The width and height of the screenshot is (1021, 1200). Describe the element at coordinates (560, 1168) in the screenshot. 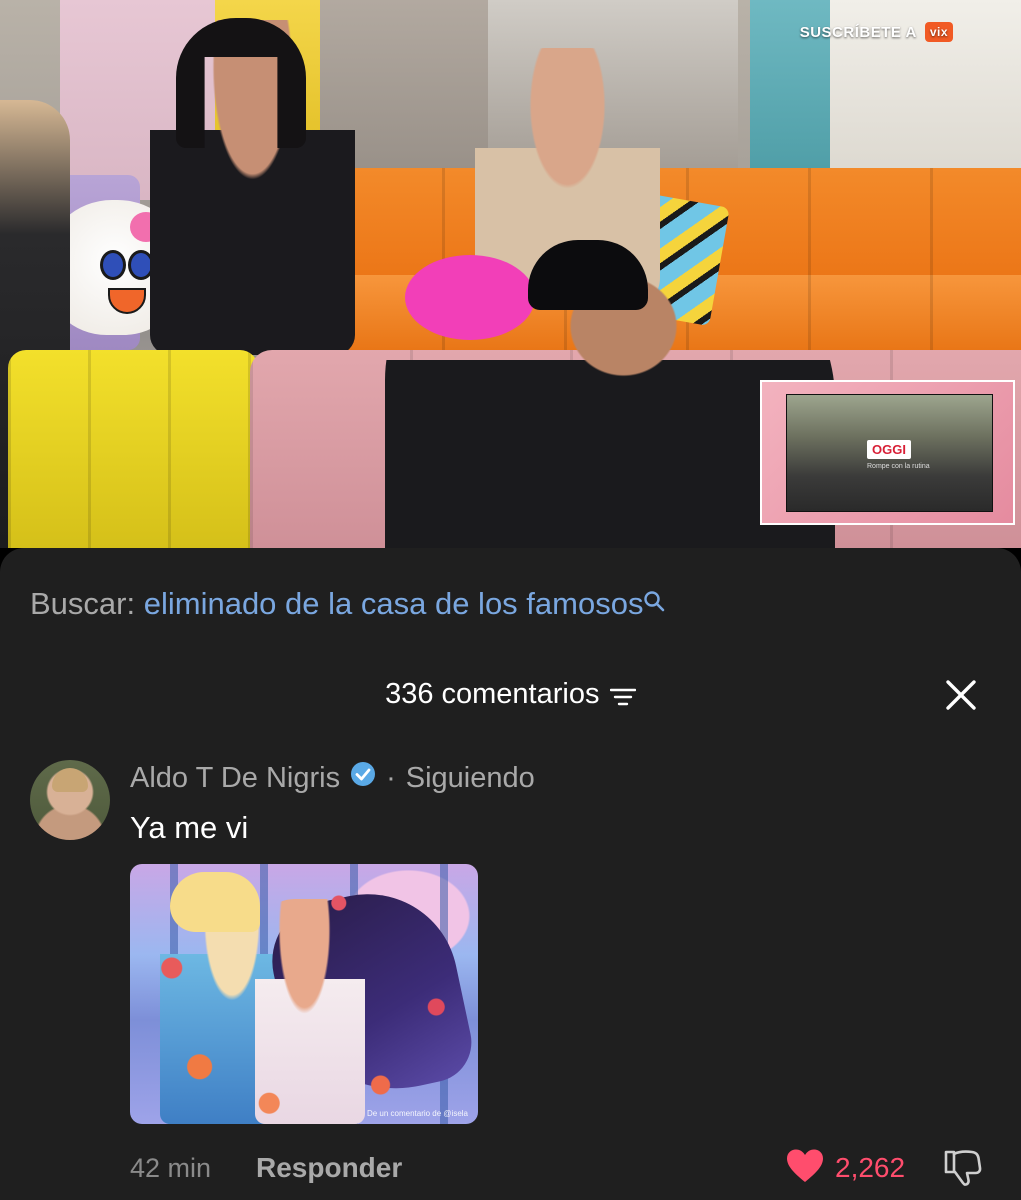

I see `comment-footer: 42 min Responder 2,262` at that location.